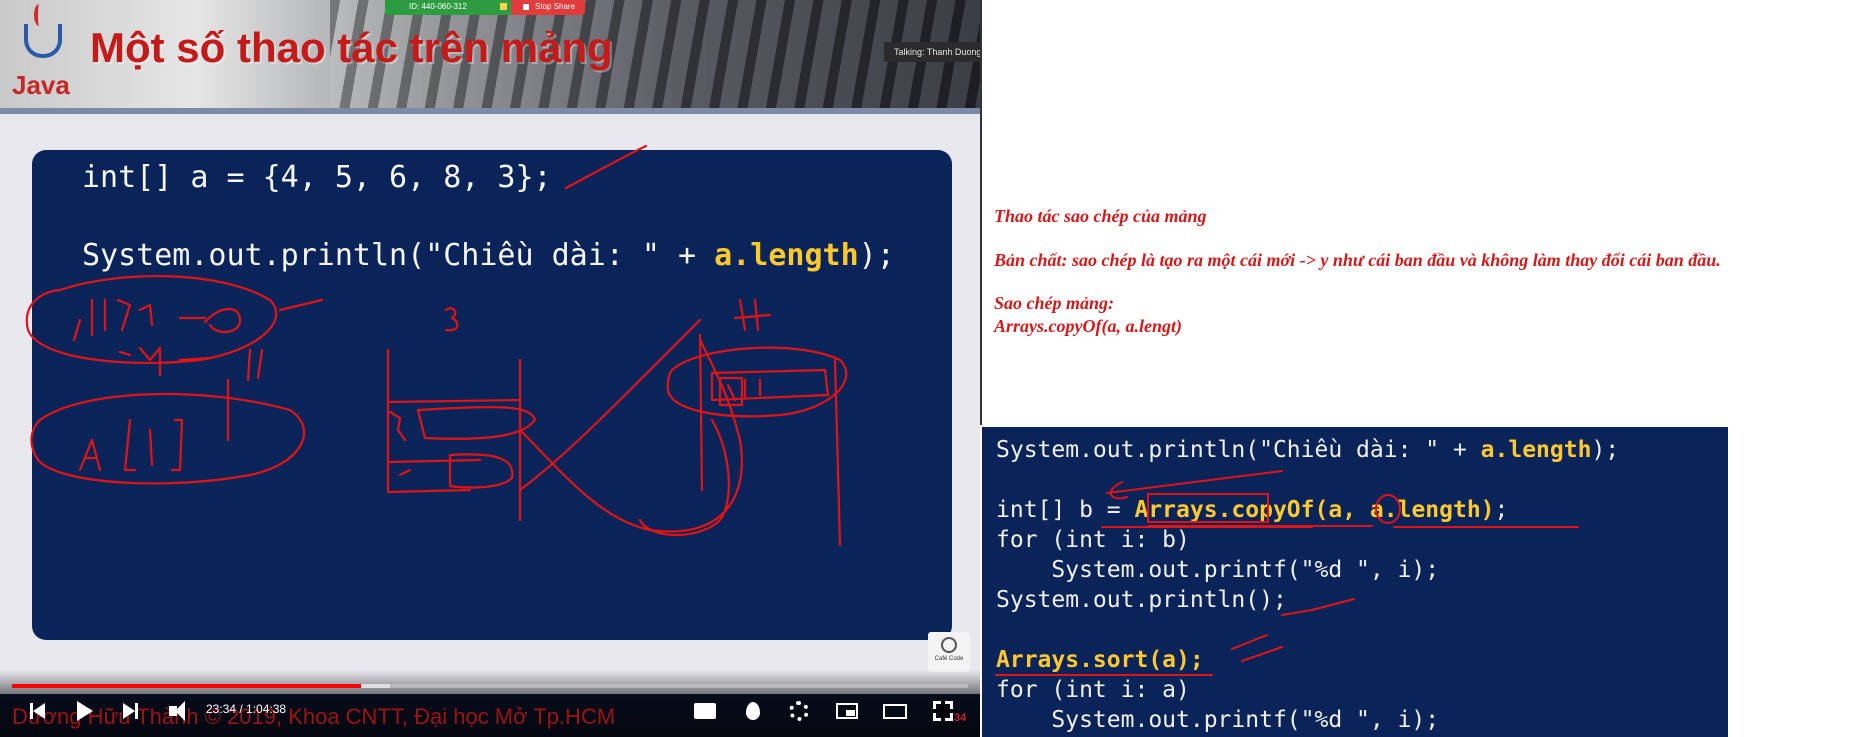 Image resolution: width=1874 pixels, height=737 pixels. I want to click on snippet-line: Arrays.sort(a);, so click(1100, 660).